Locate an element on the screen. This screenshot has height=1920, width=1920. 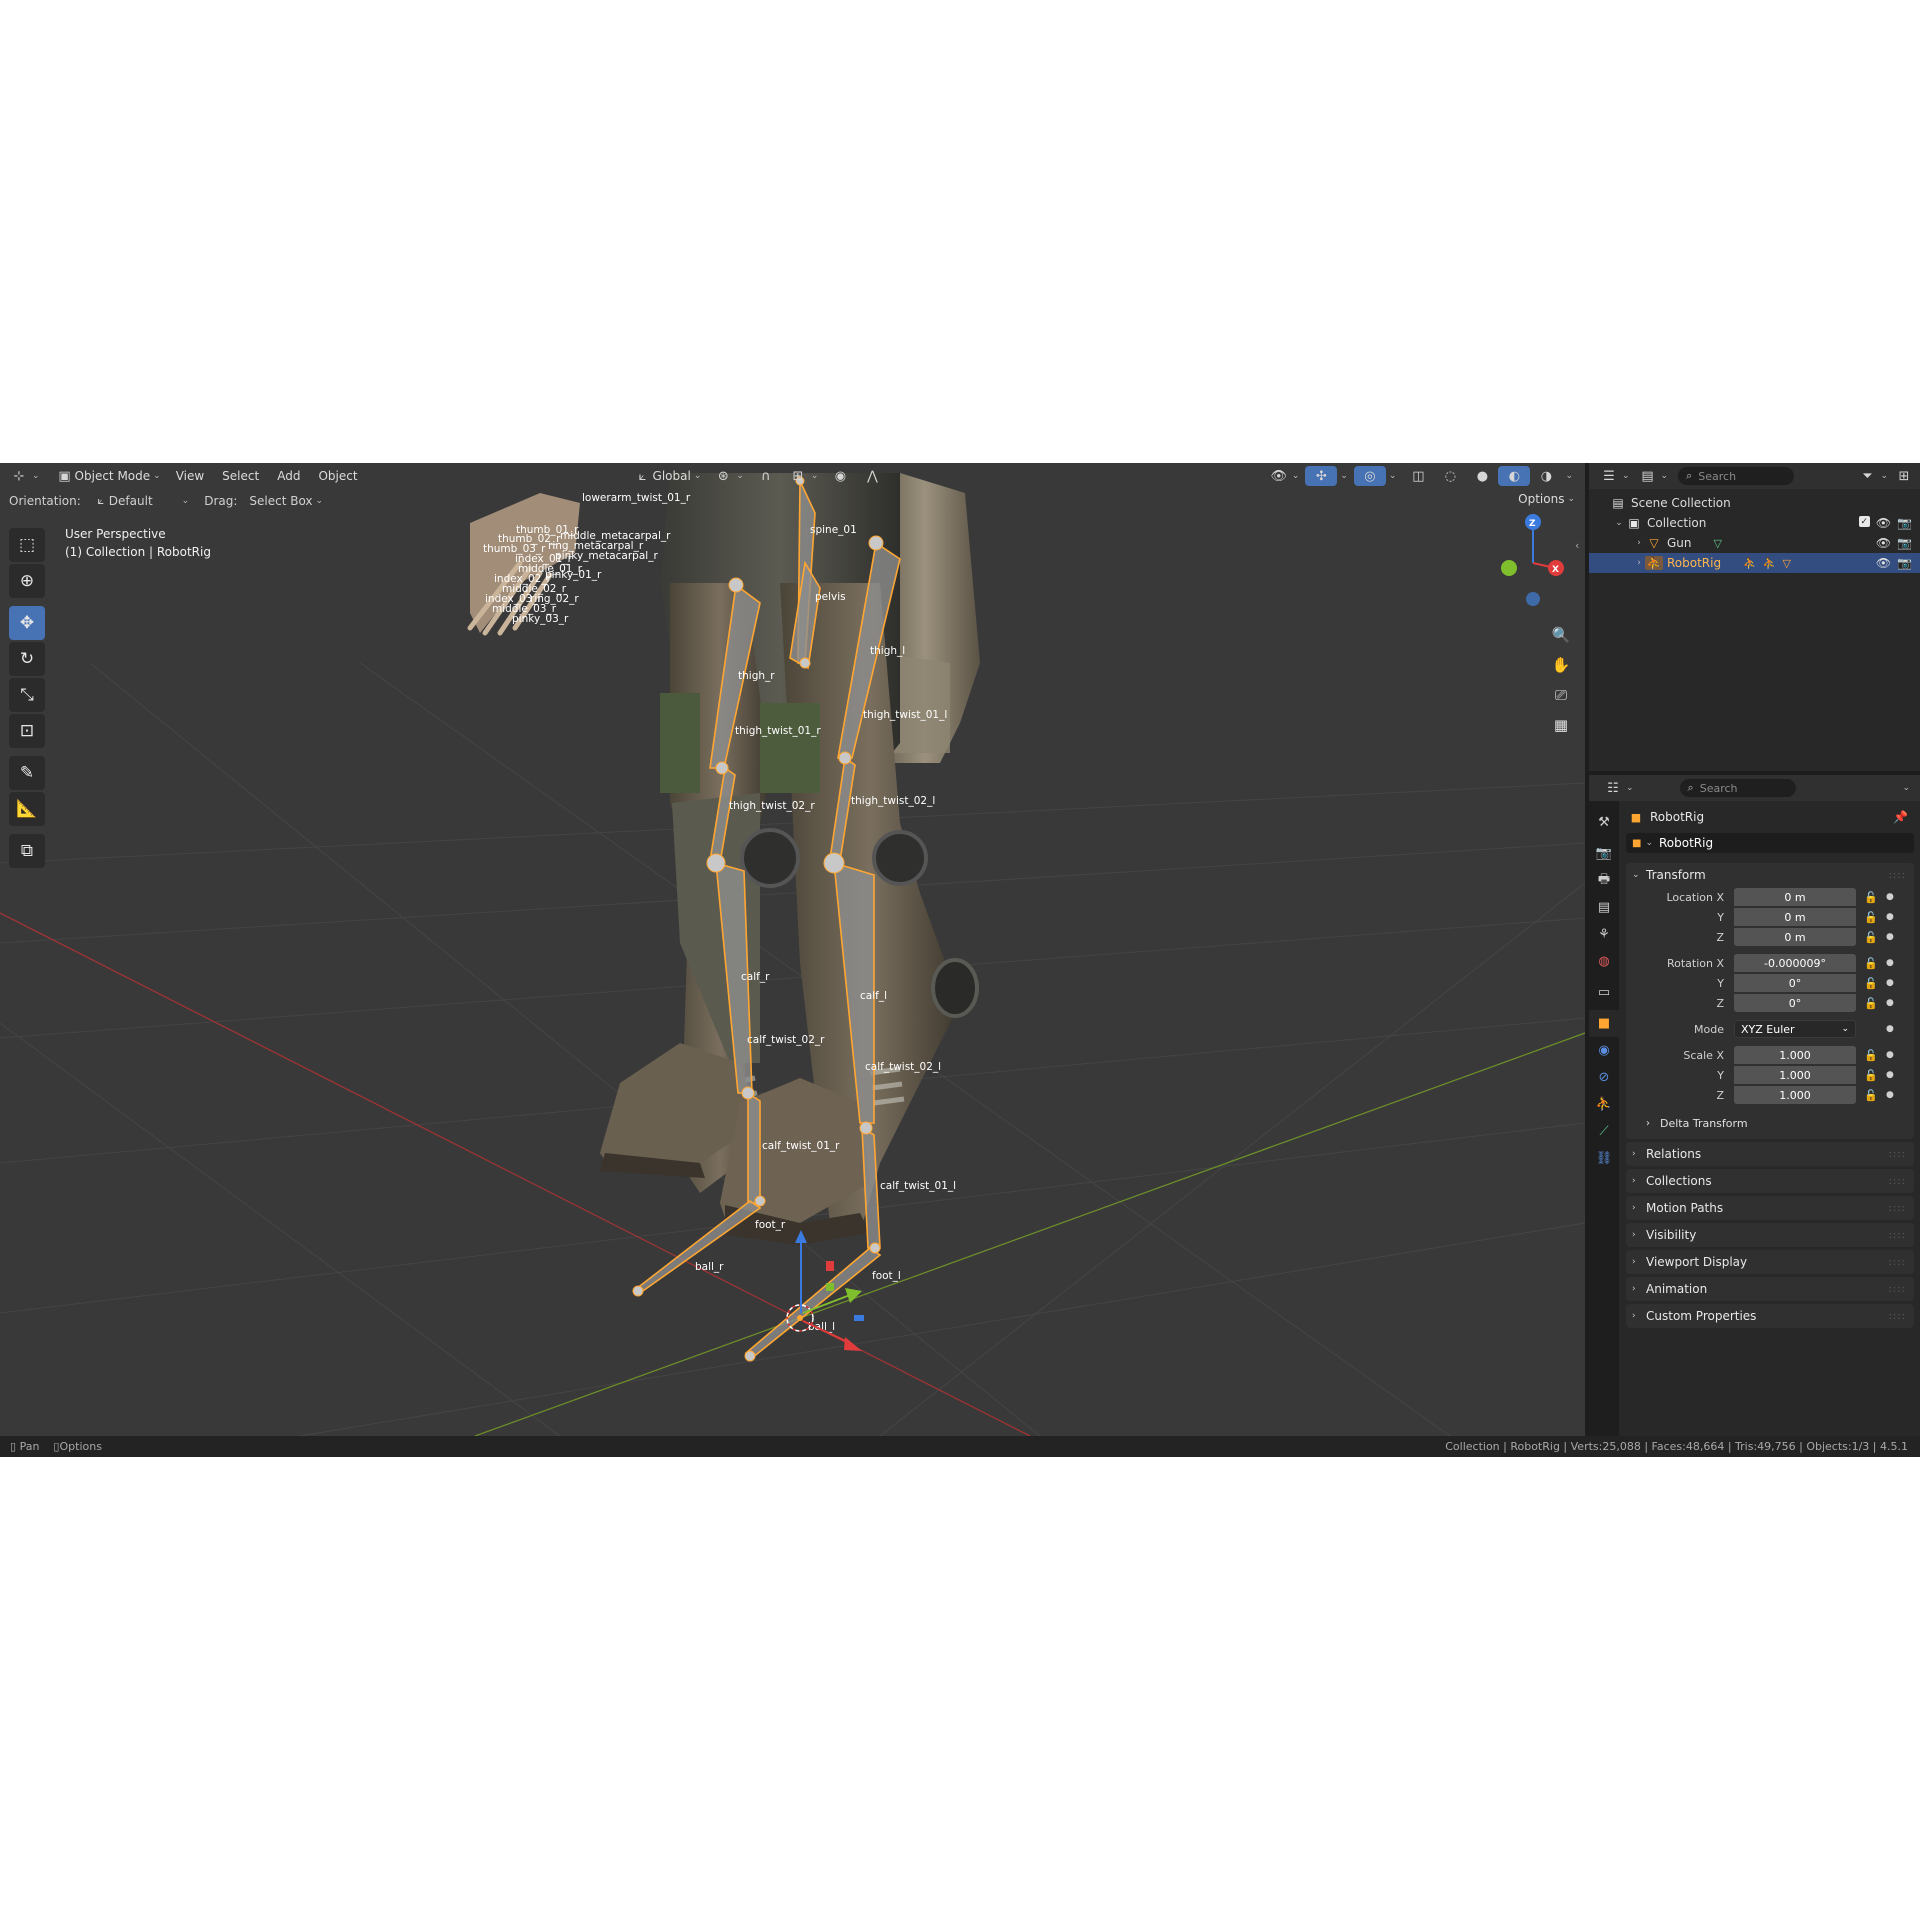
tab-view-layer: ▤ is located at coordinates (1604, 907).